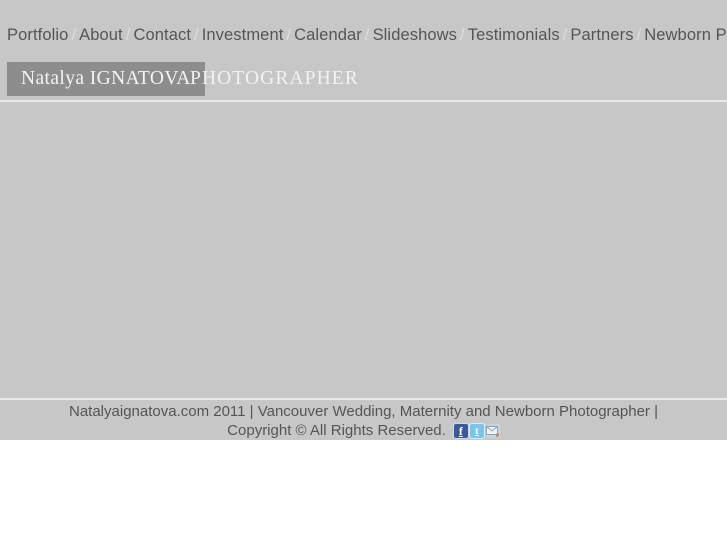 This screenshot has height=545, width=727. What do you see at coordinates (363, 79) in the screenshot?
I see `site-logo: Natalya IGNATOVA PHOTOGRAPHER` at bounding box center [363, 79].